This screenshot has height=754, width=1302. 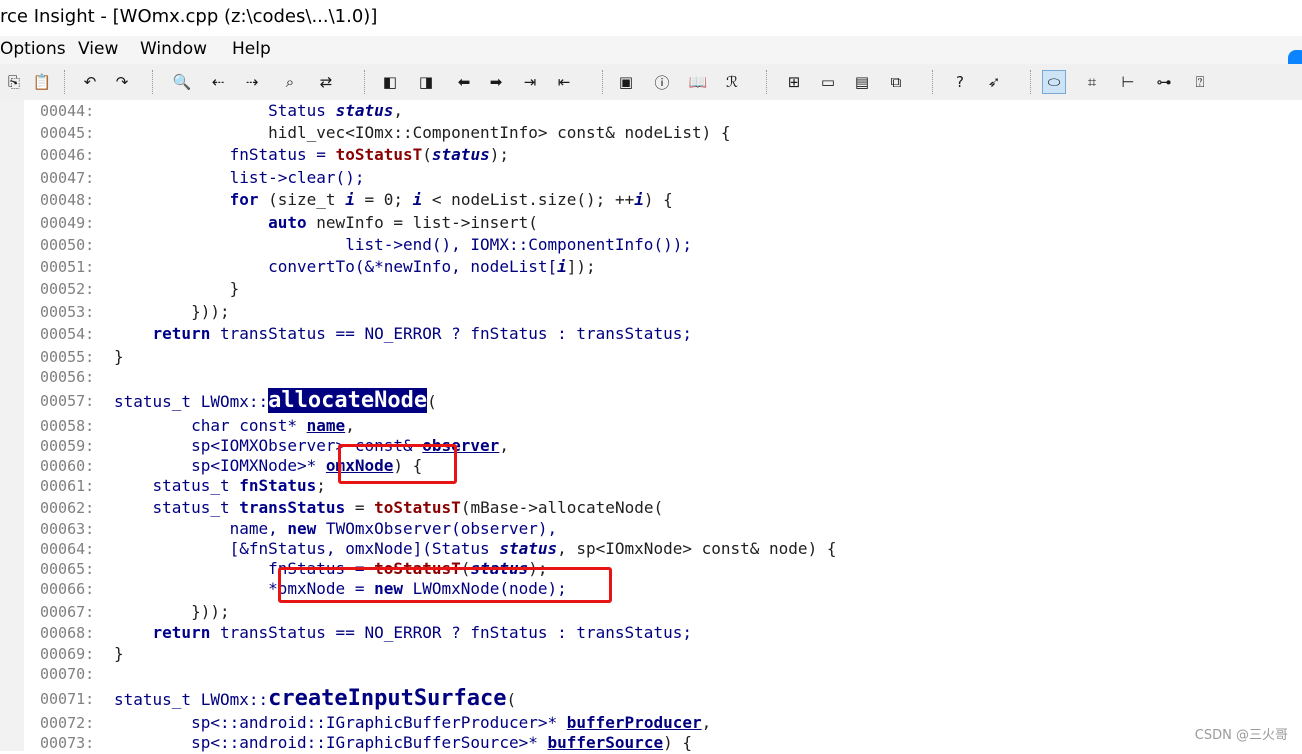 I want to click on code-text: name, new TWOmxObserver(observer),, so click(x=336, y=529).